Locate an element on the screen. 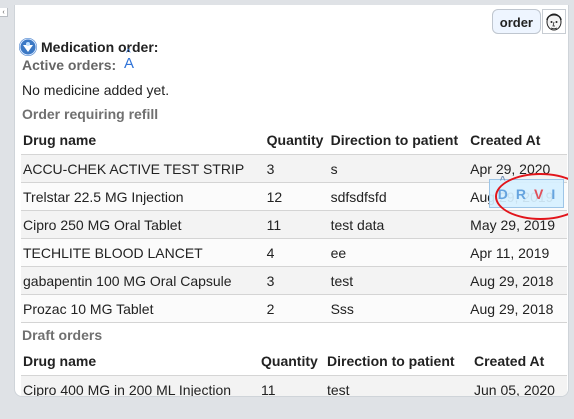  medication-order-heading: Medication order: is located at coordinates (88, 47).